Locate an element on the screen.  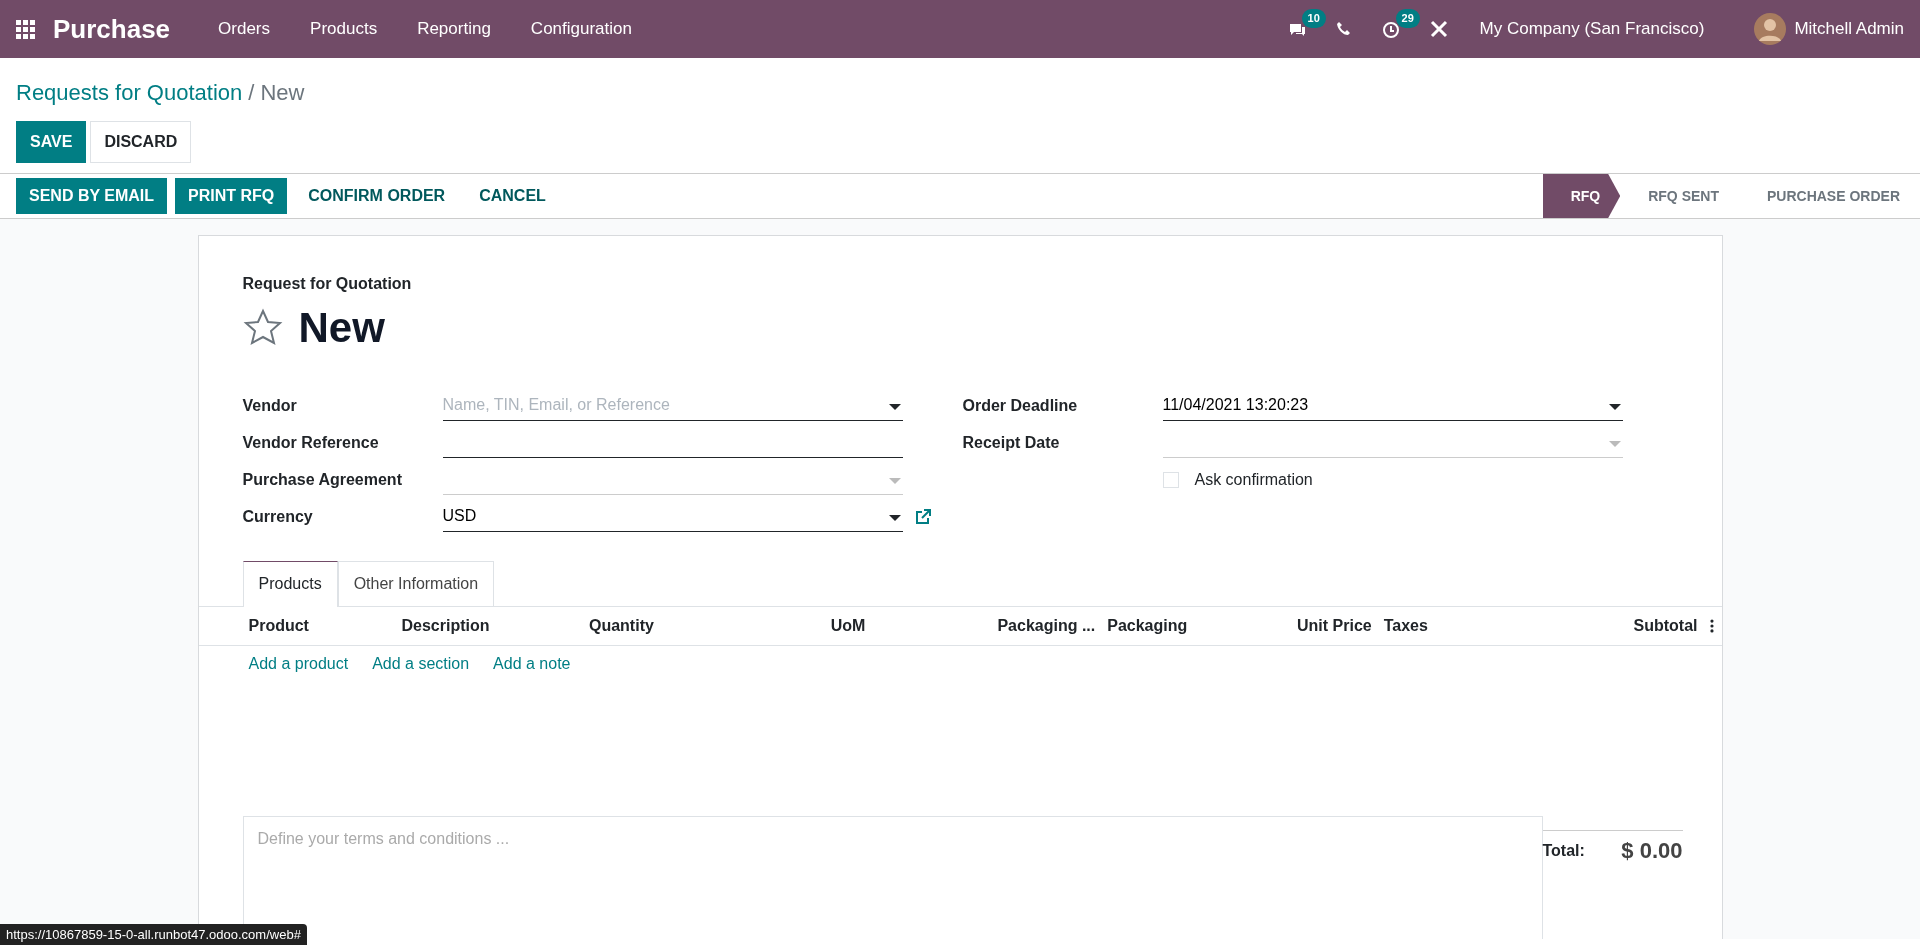
clock-icon is located at coordinates (1390, 29).